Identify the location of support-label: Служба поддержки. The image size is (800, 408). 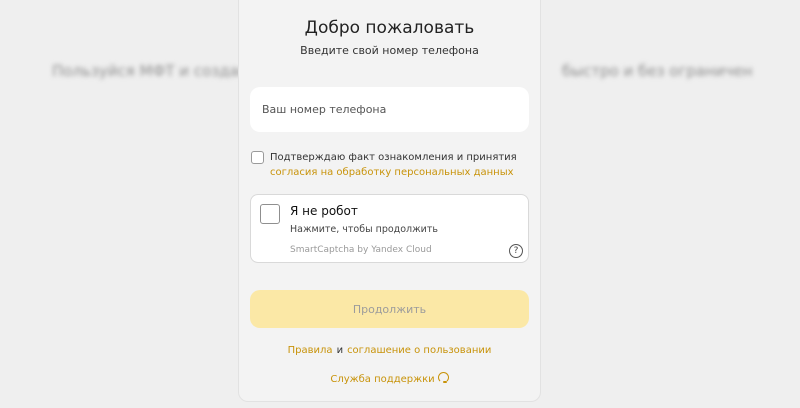
(382, 379).